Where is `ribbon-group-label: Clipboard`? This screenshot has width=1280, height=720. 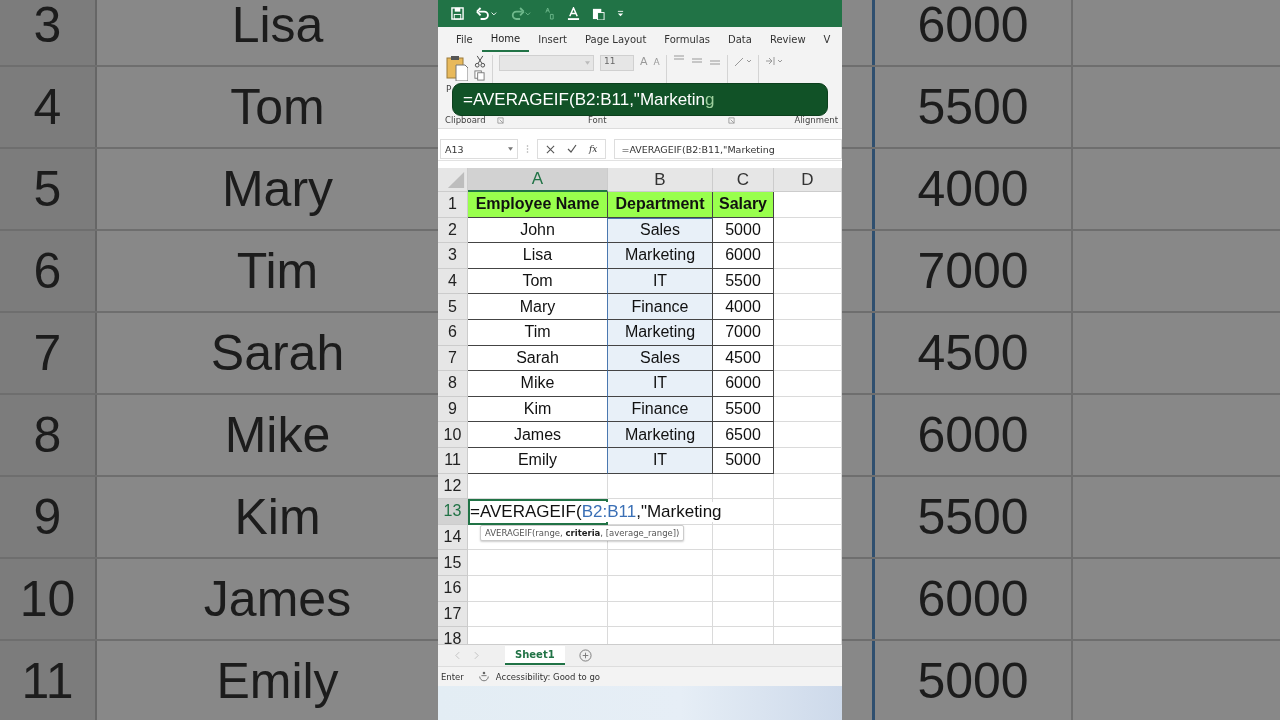
ribbon-group-label: Clipboard is located at coordinates (466, 120).